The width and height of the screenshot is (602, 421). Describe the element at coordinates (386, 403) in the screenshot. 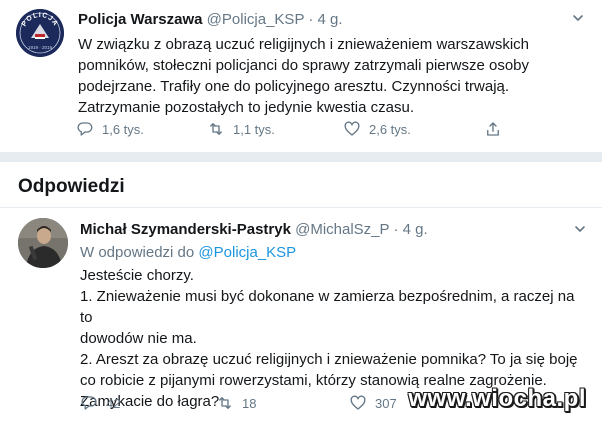

I see `like-count: 307` at that location.